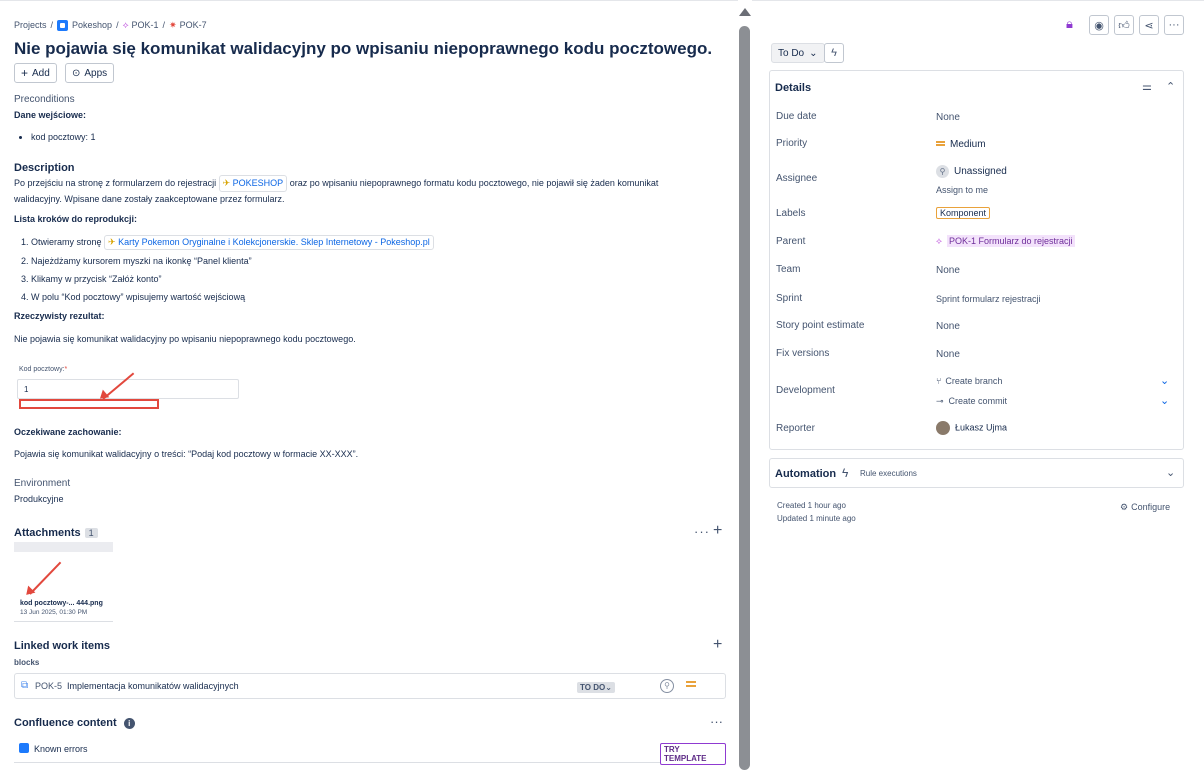  Describe the element at coordinates (1147, 86) in the screenshot. I see `settings-sliders-icon: ⚌` at that location.